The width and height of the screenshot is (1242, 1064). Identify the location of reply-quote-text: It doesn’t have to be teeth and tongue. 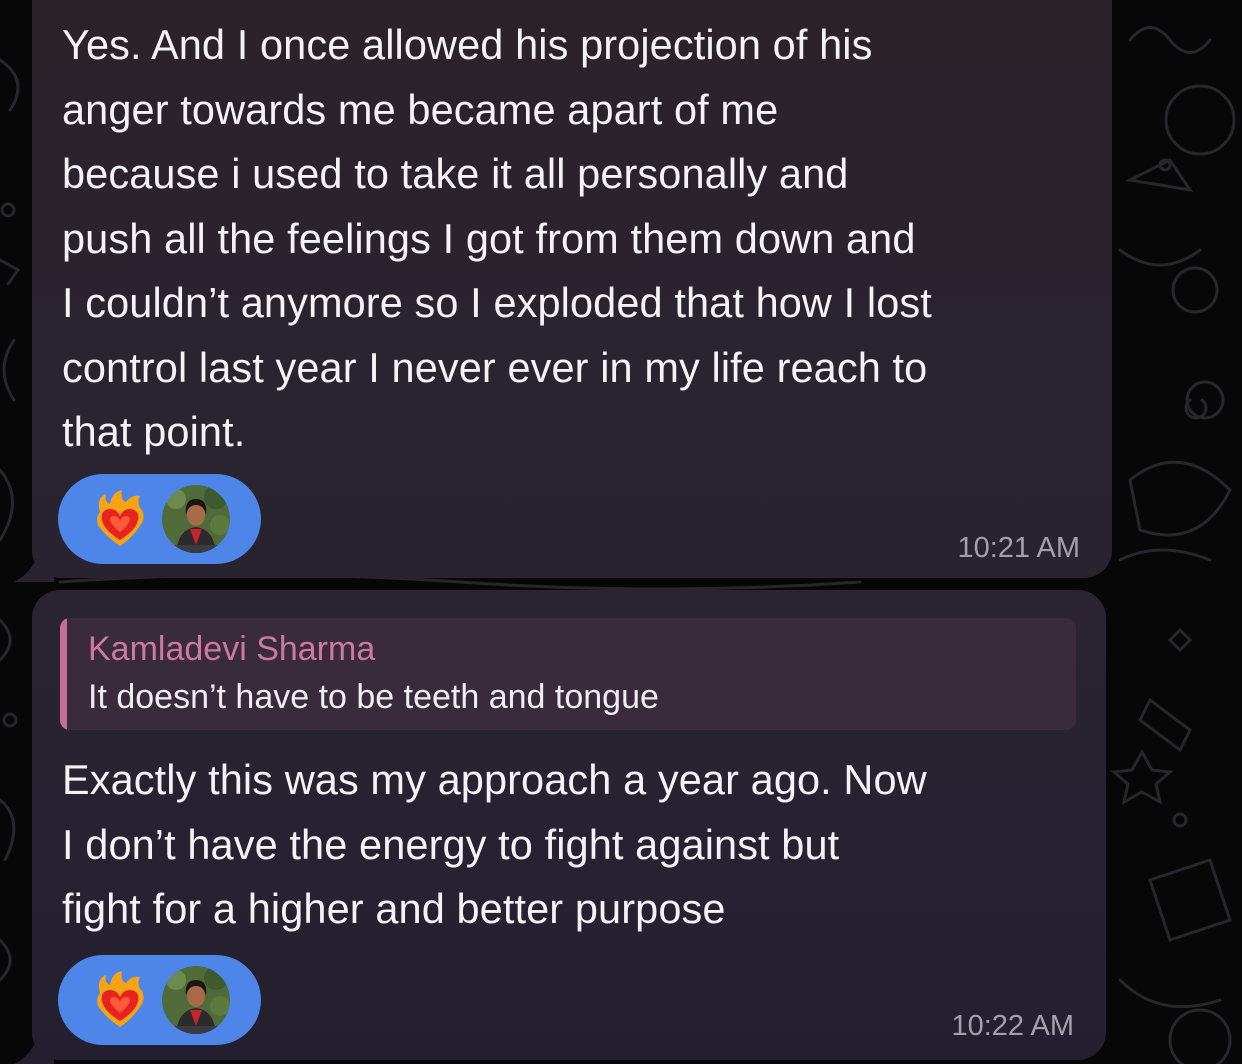
(373, 697).